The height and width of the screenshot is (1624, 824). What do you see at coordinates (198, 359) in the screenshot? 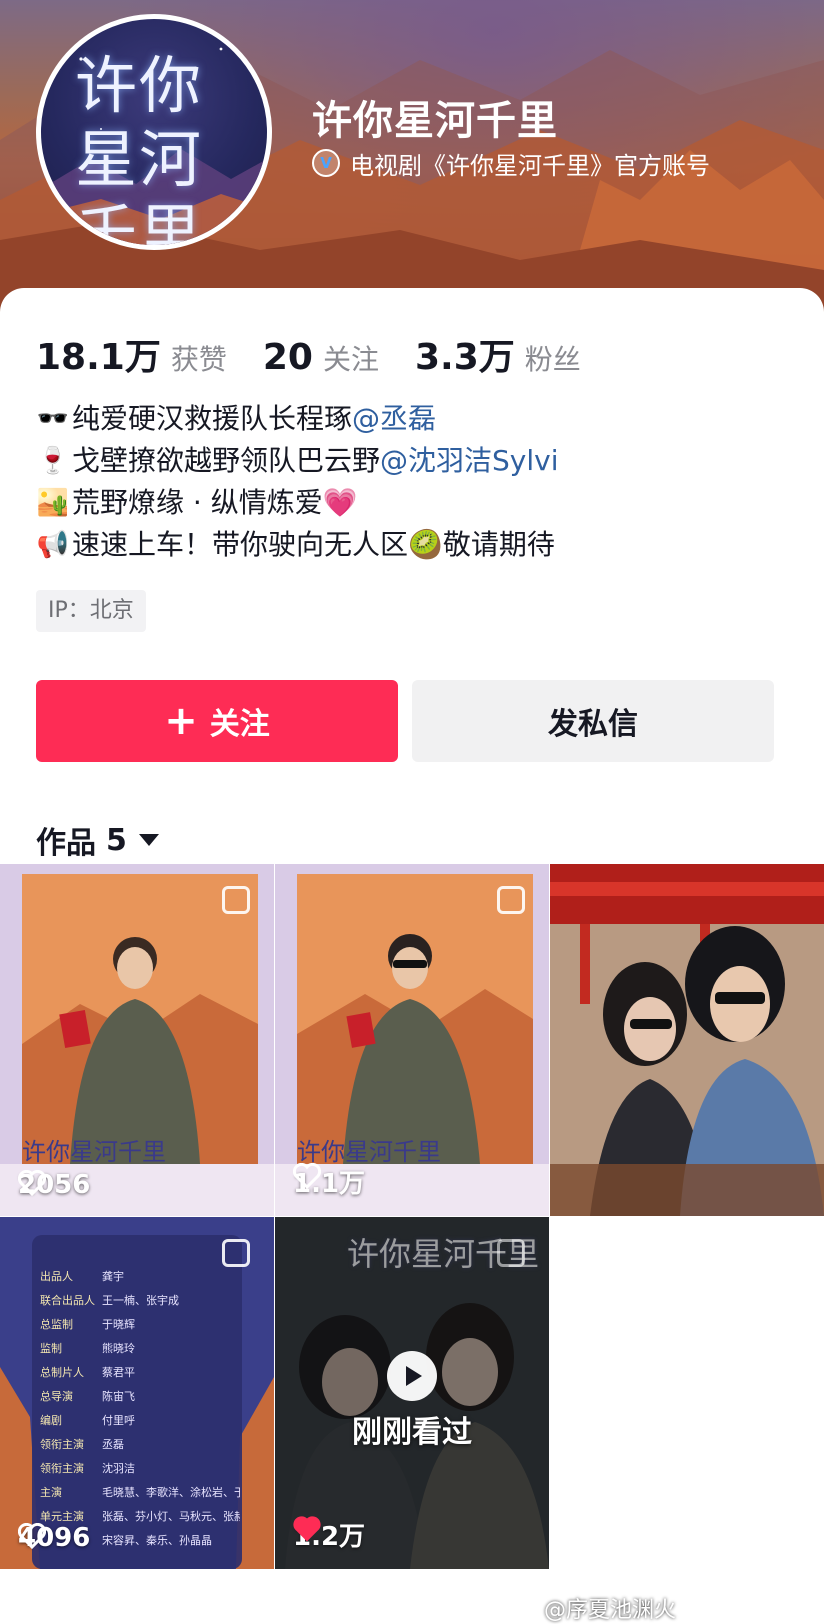
I see `stat-label: 获赞` at bounding box center [198, 359].